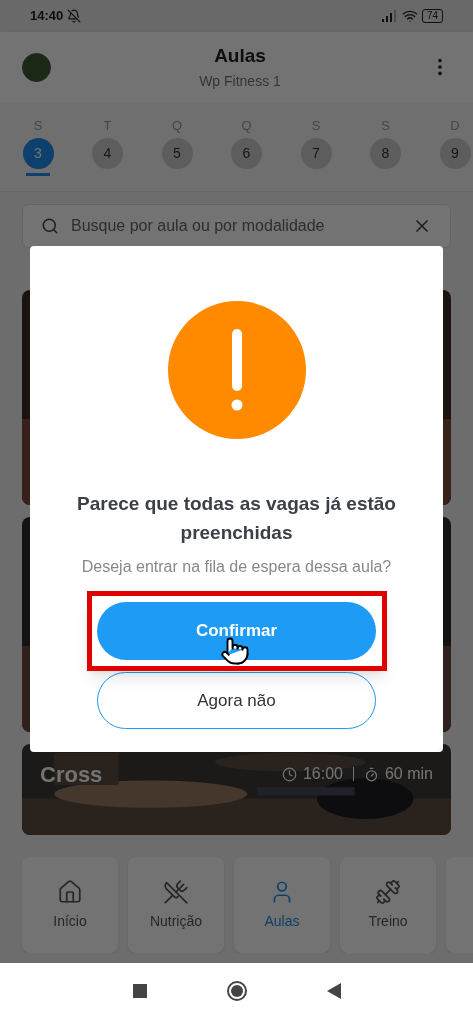  Describe the element at coordinates (38, 153) in the screenshot. I see `day-button: 3` at that location.